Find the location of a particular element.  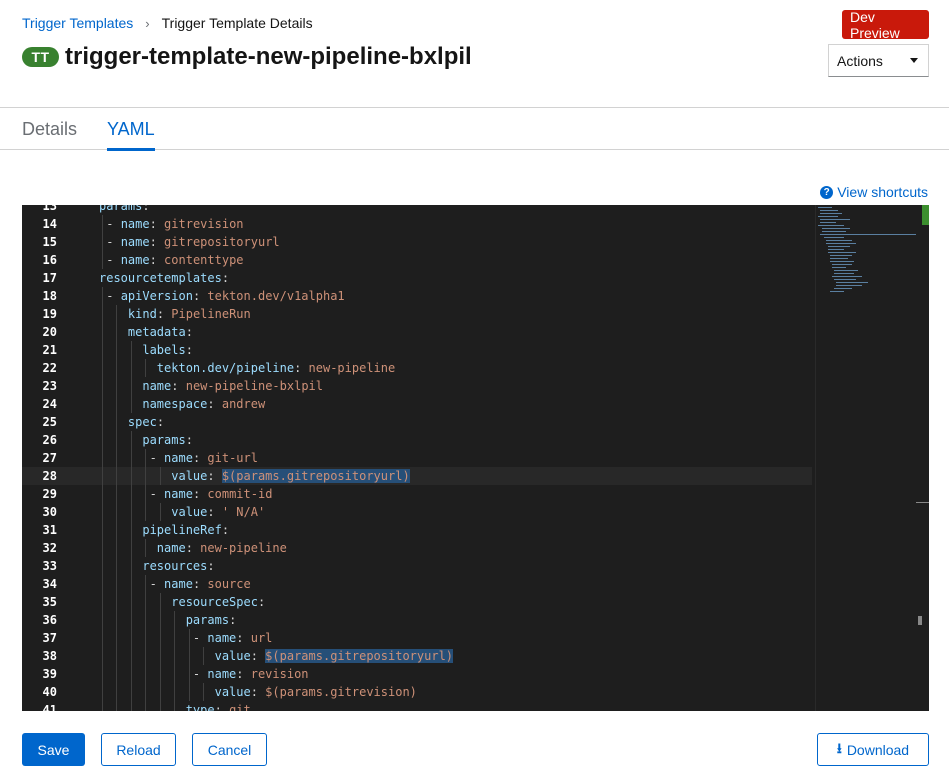

yaml-key: spec is located at coordinates (142, 422).